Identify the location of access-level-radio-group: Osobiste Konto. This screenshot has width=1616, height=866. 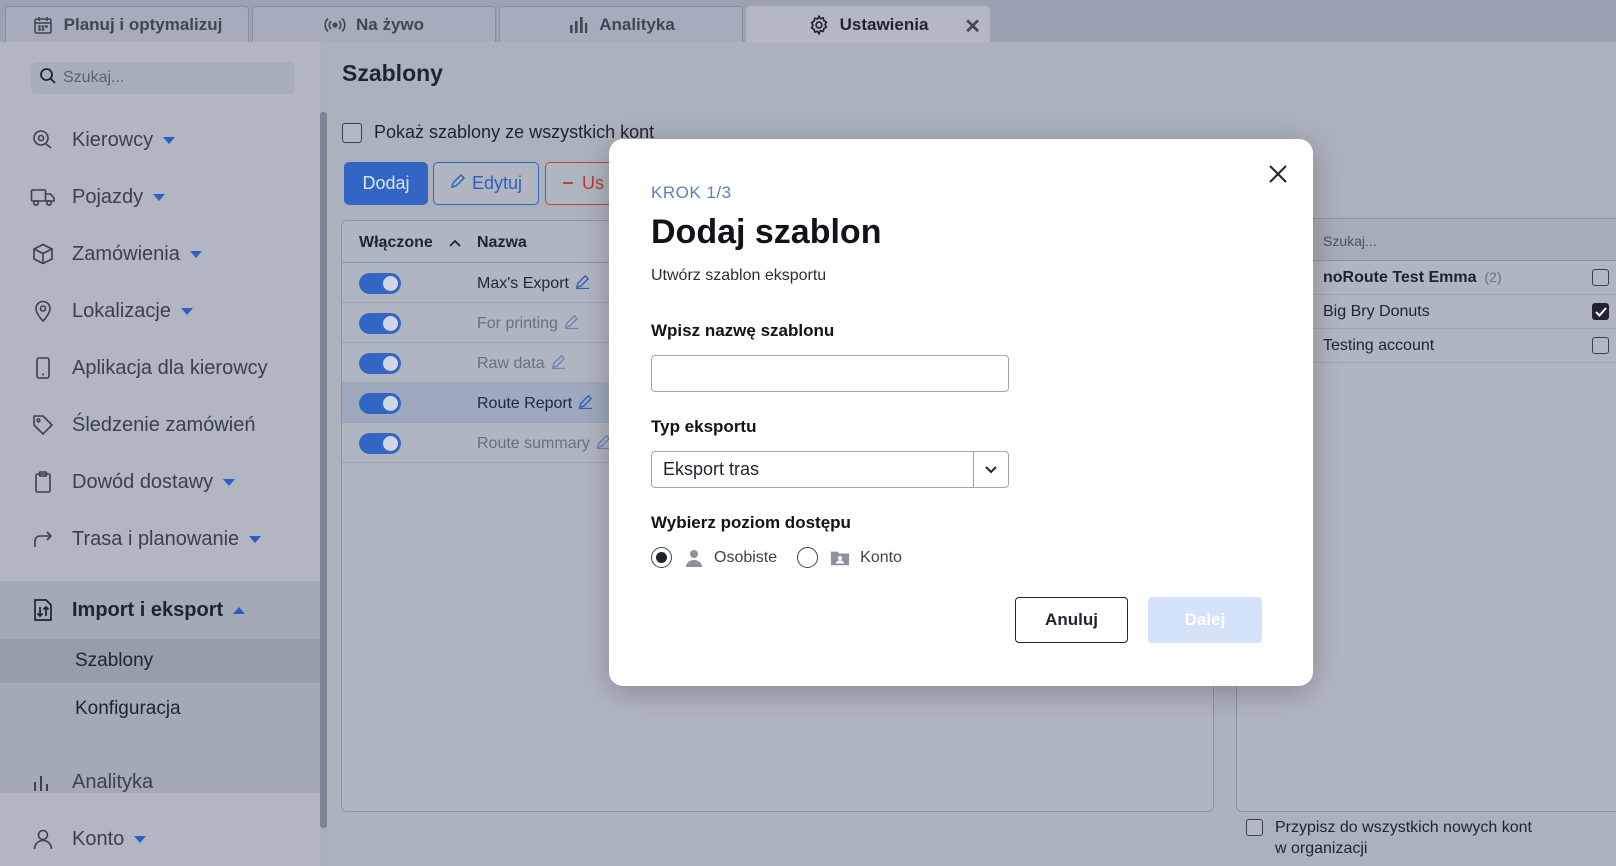
(776, 557).